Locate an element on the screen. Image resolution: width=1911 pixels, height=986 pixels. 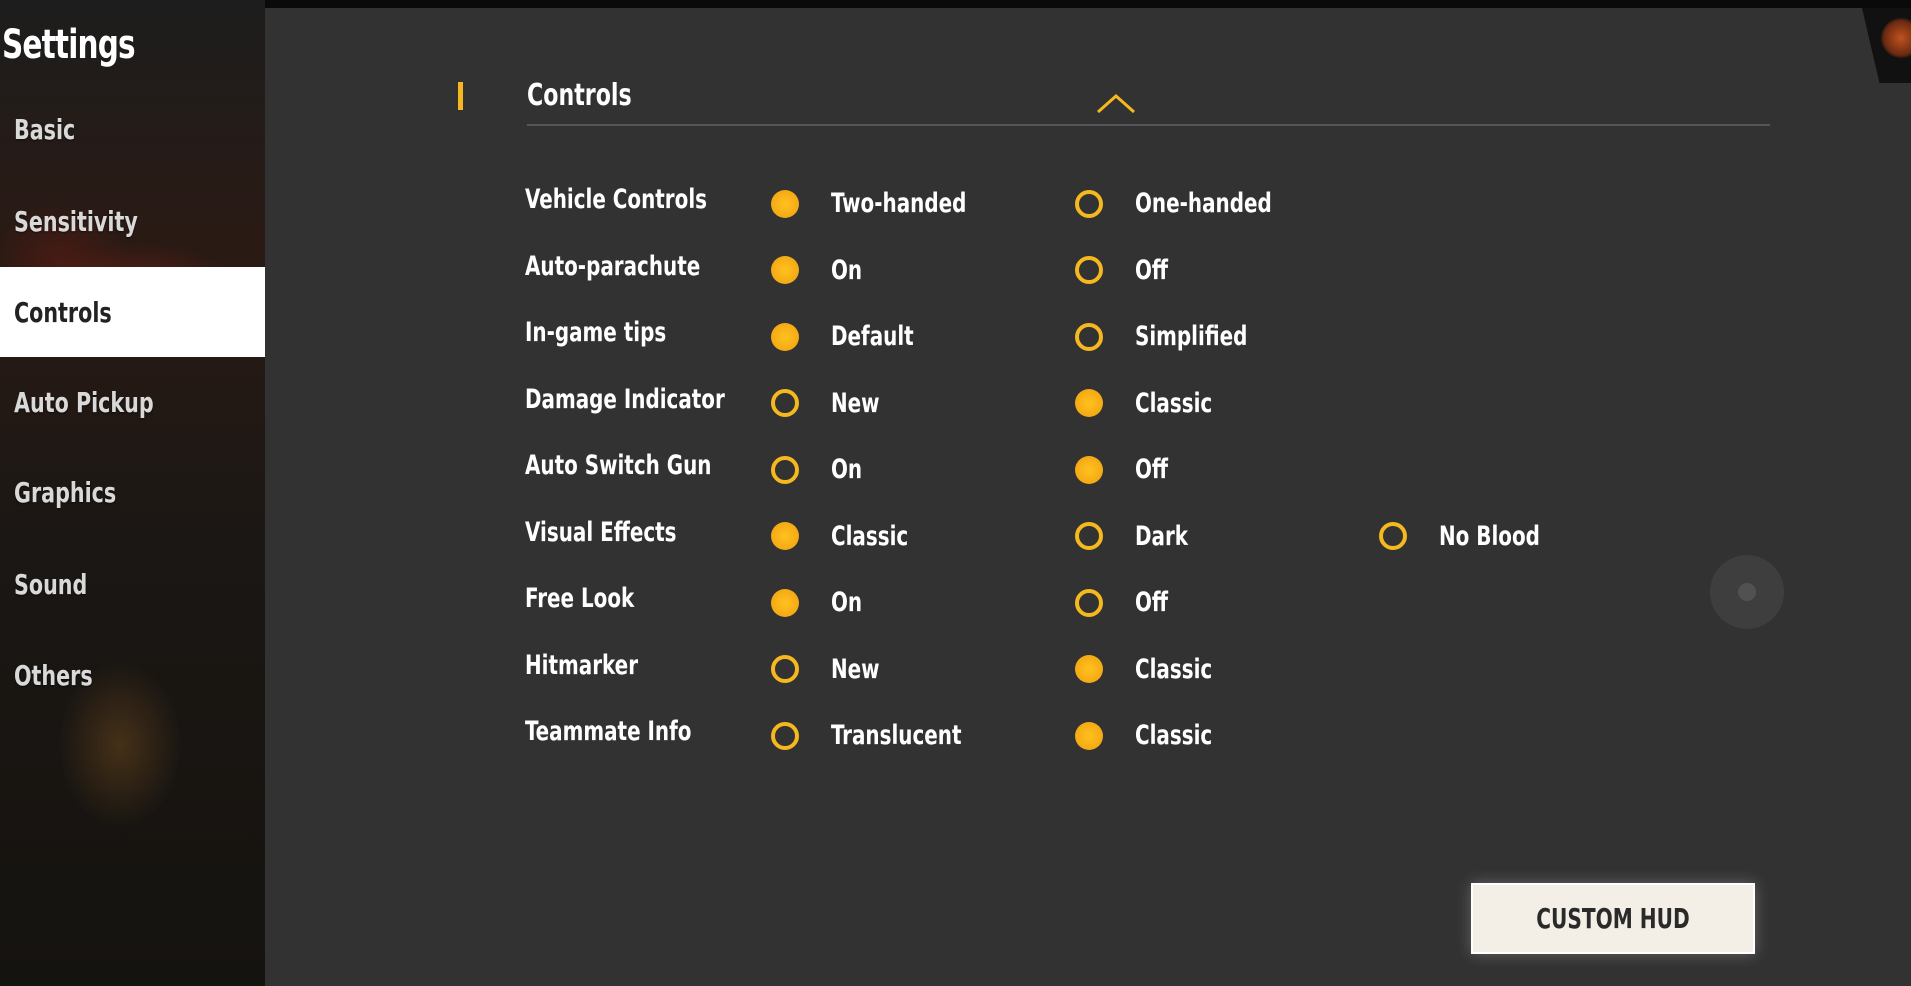
setting-label-visual-effects: Visual Effects is located at coordinates (601, 532).